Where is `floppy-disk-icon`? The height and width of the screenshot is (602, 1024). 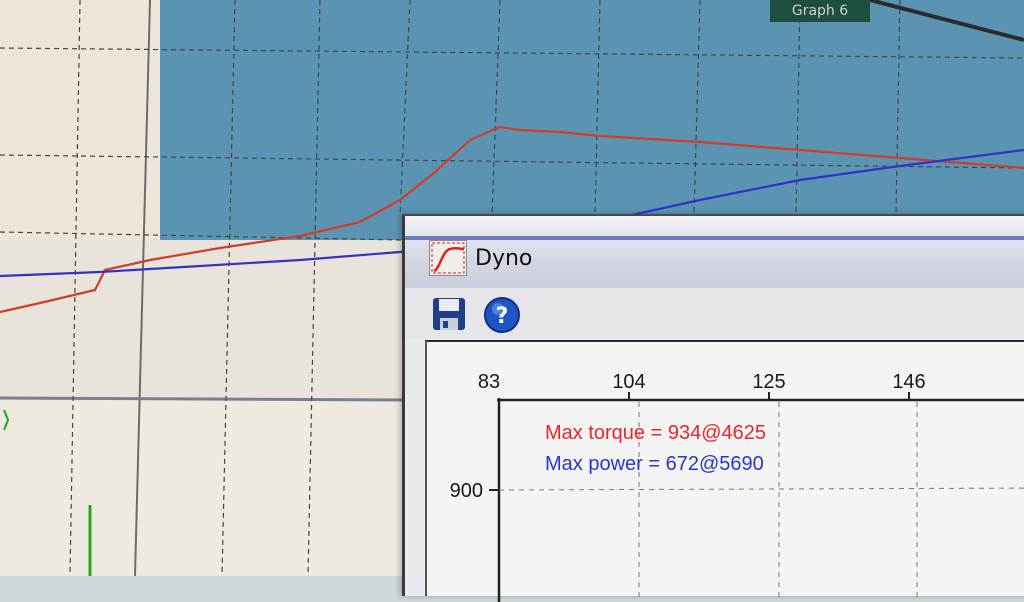
floppy-disk-icon is located at coordinates (449, 314).